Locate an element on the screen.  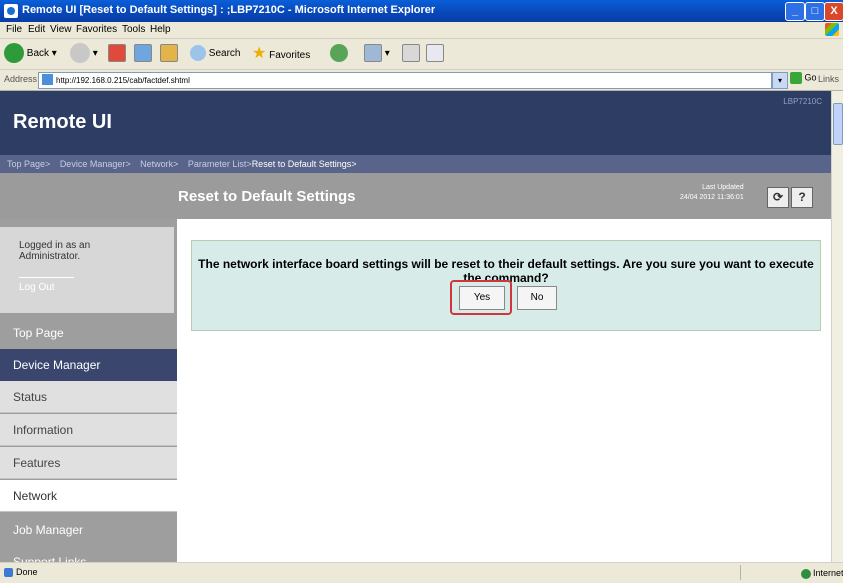
stop-icon is located at coordinates (117, 53).